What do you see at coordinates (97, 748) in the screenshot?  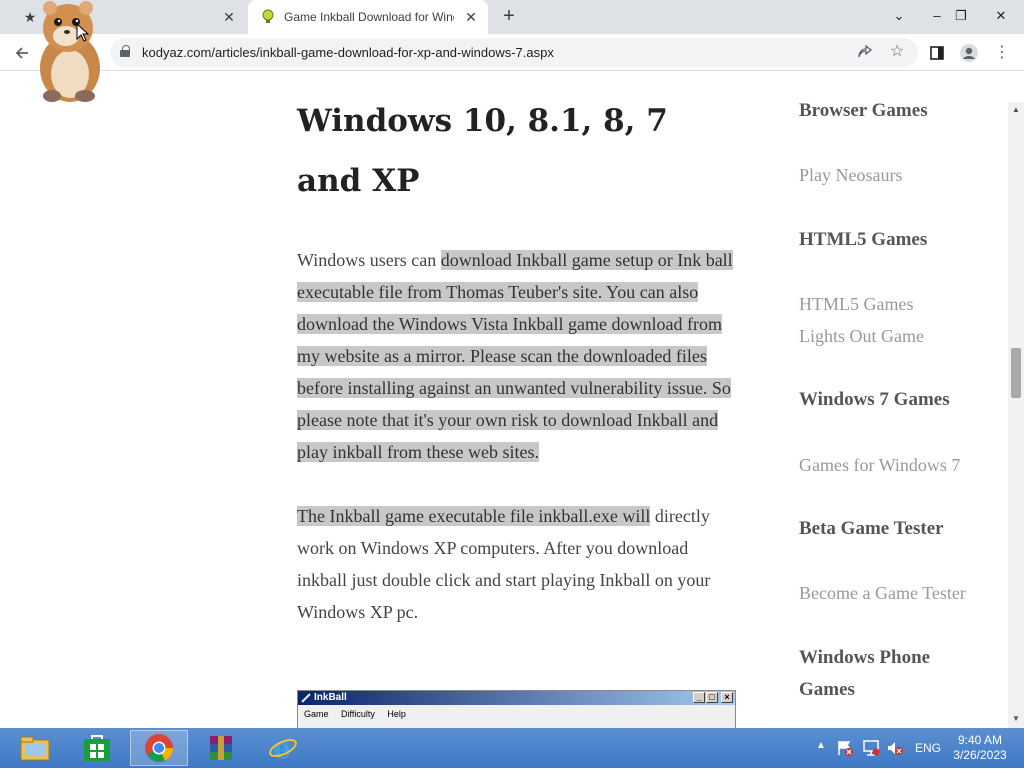 I see `windows-store-icon` at bounding box center [97, 748].